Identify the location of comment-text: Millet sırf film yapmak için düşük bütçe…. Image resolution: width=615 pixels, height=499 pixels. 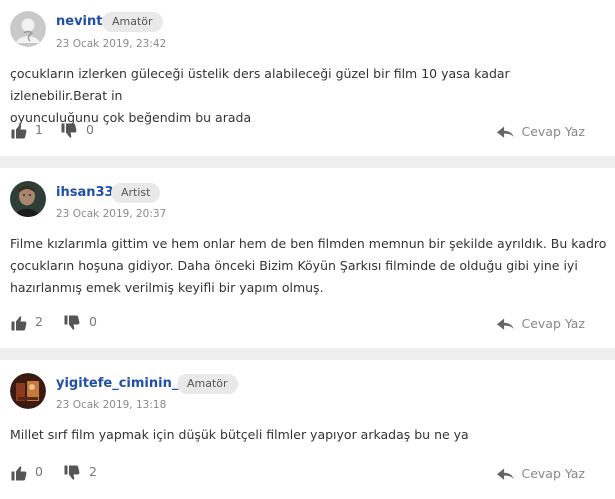
(310, 435).